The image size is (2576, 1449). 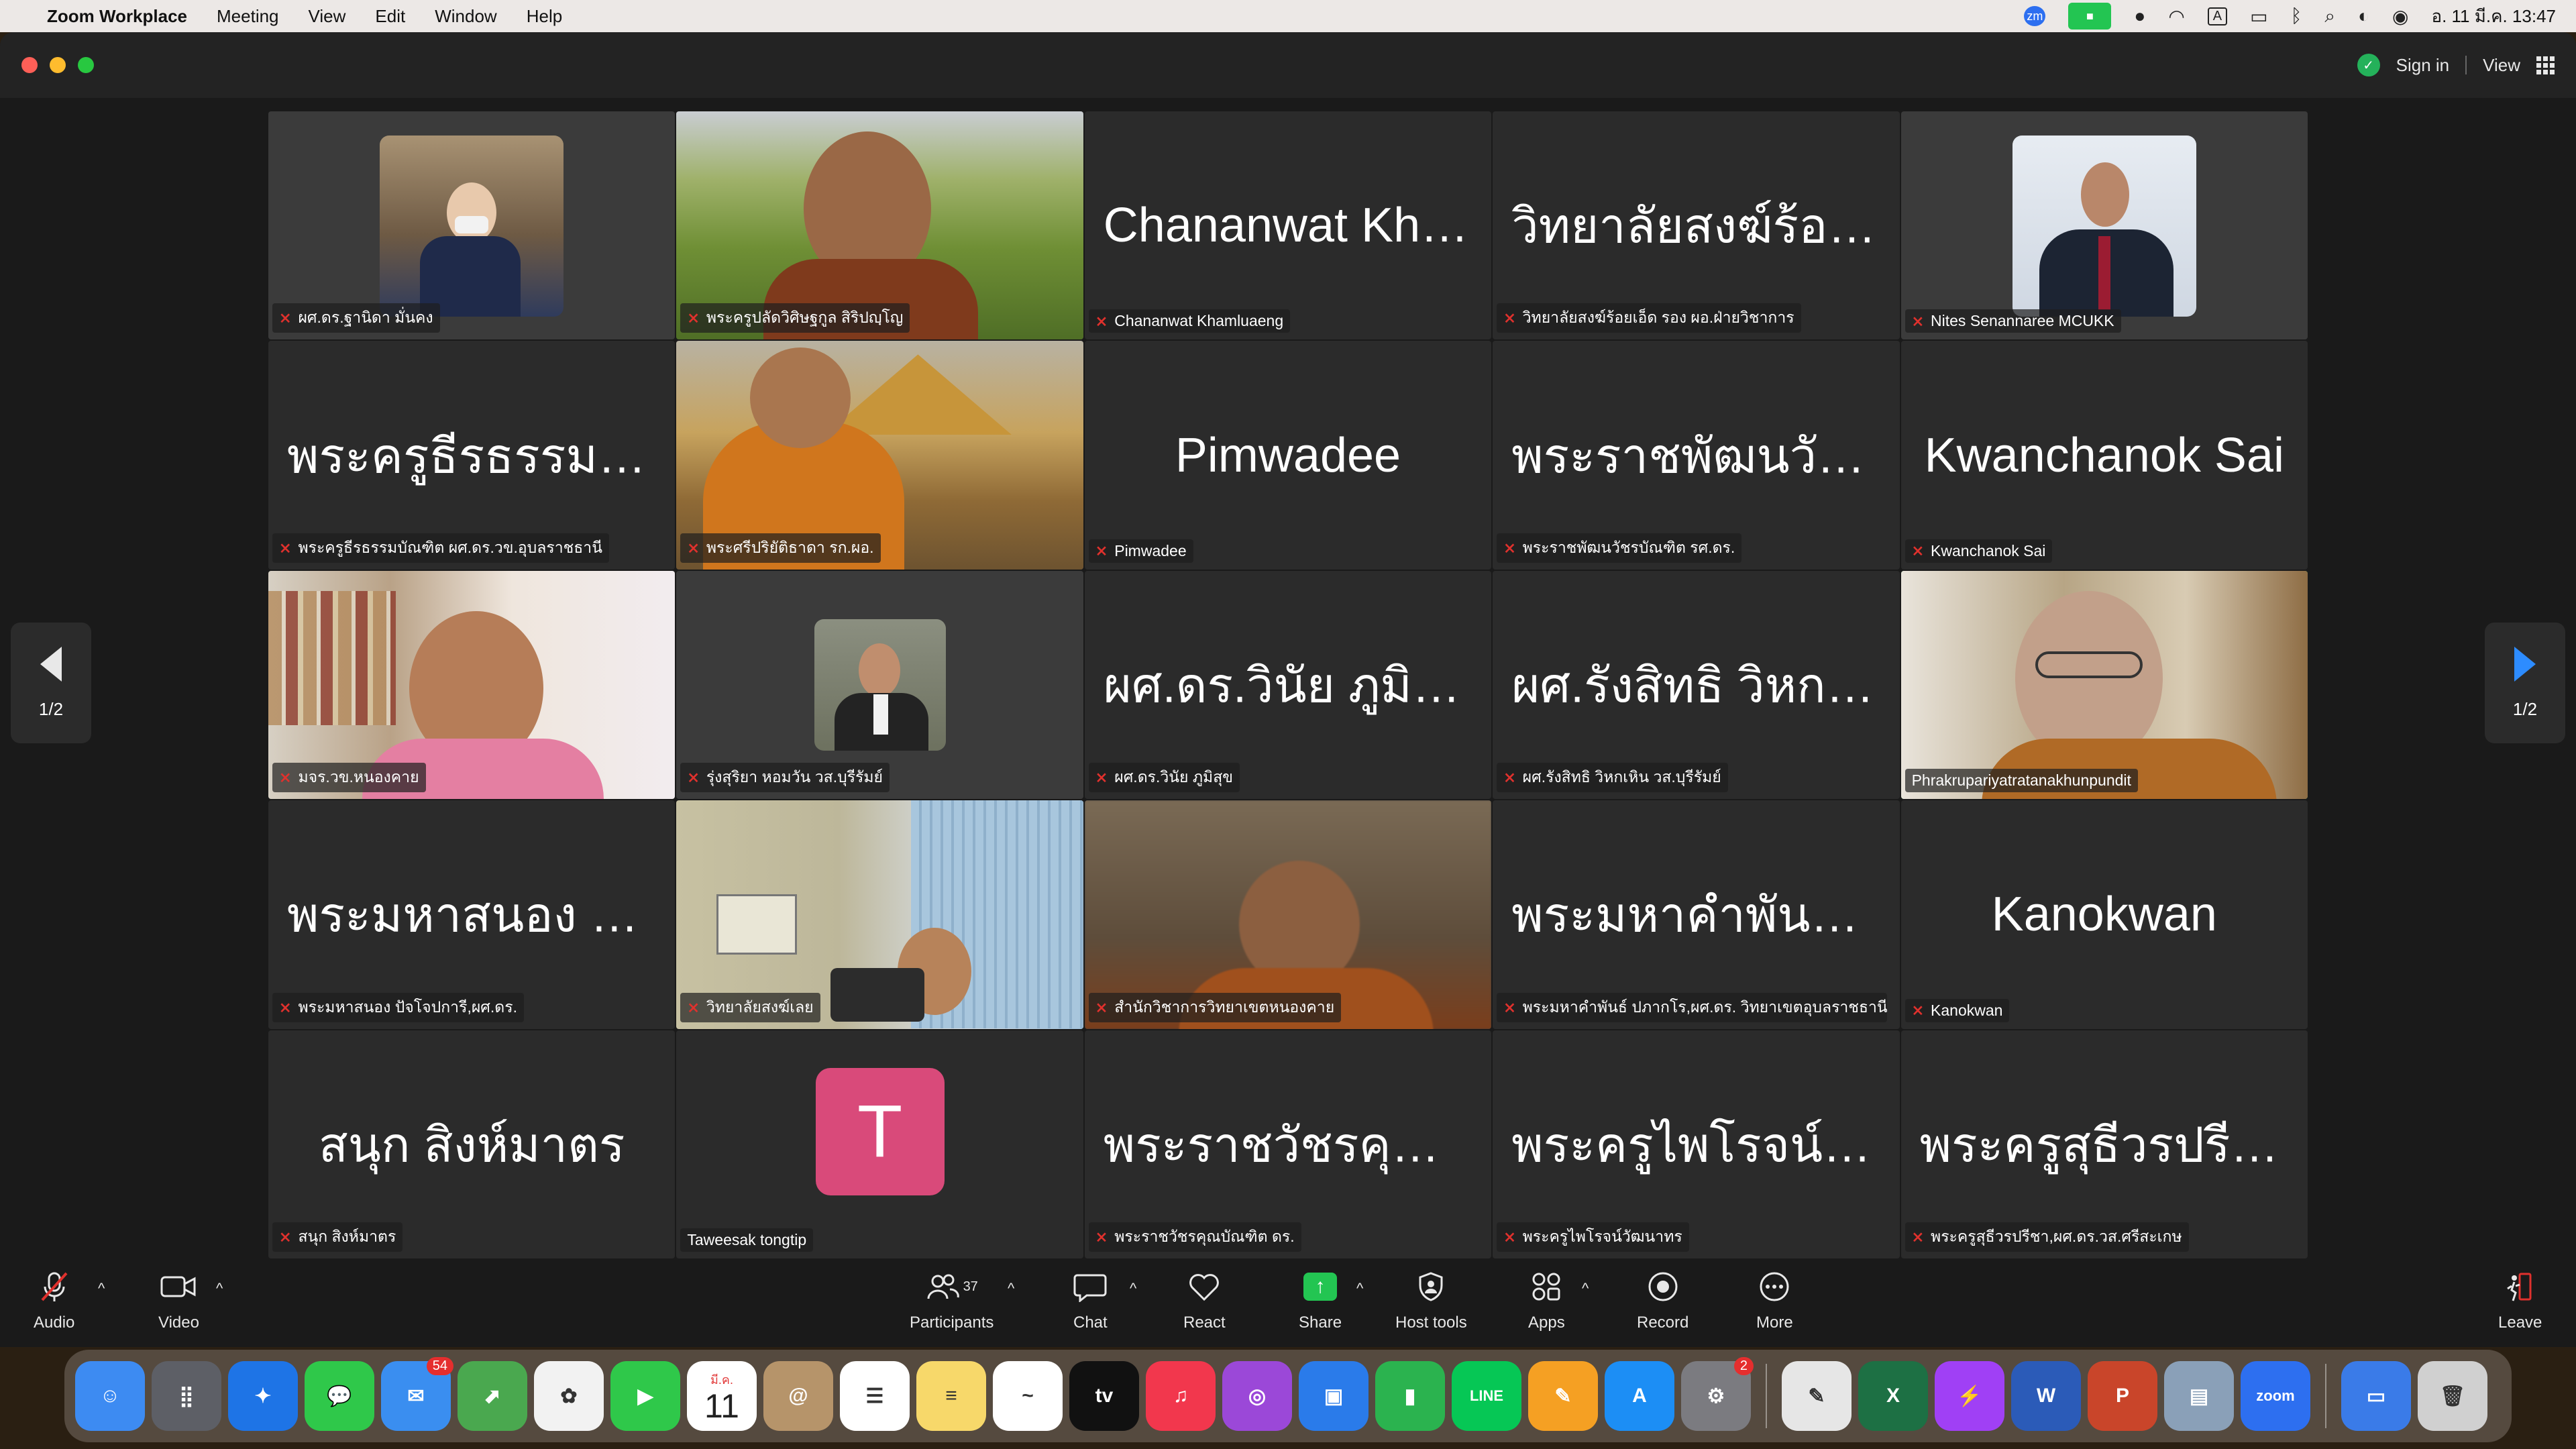 What do you see at coordinates (327, 16) in the screenshot?
I see `menu-view: View` at bounding box center [327, 16].